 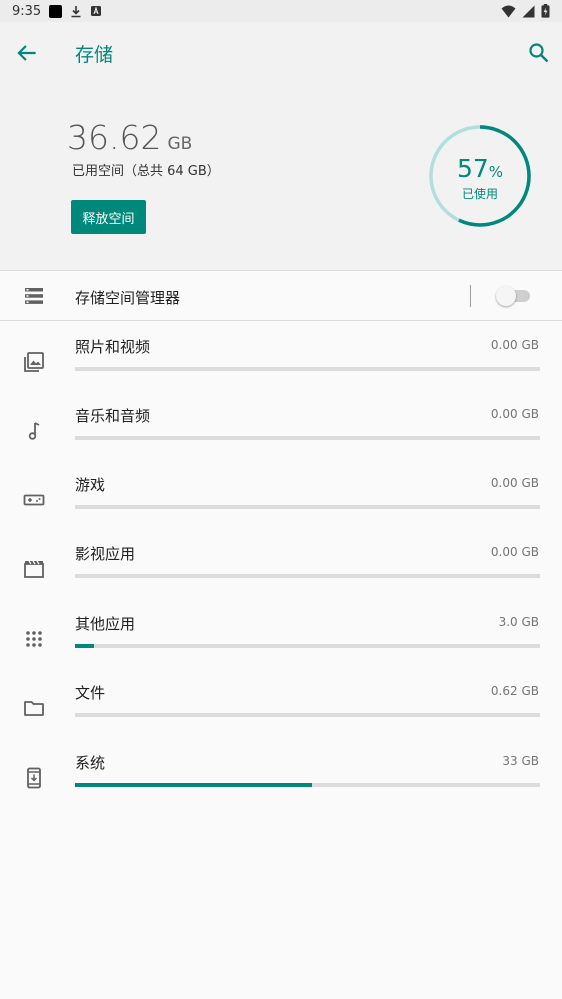 What do you see at coordinates (96, 11) in the screenshot?
I see `app-notification-icon` at bounding box center [96, 11].